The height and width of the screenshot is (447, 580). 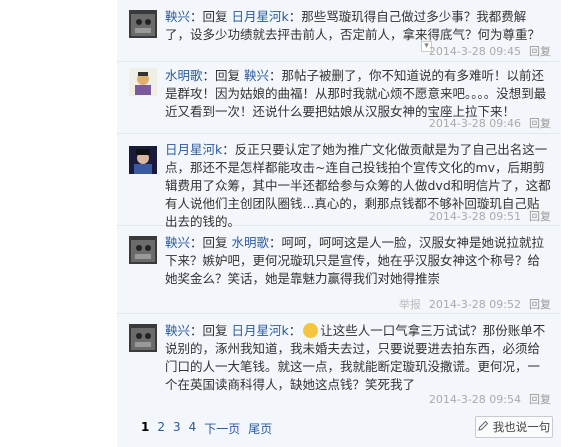 What do you see at coordinates (311, 330) in the screenshot?
I see `laughing-emoji-icon` at bounding box center [311, 330].